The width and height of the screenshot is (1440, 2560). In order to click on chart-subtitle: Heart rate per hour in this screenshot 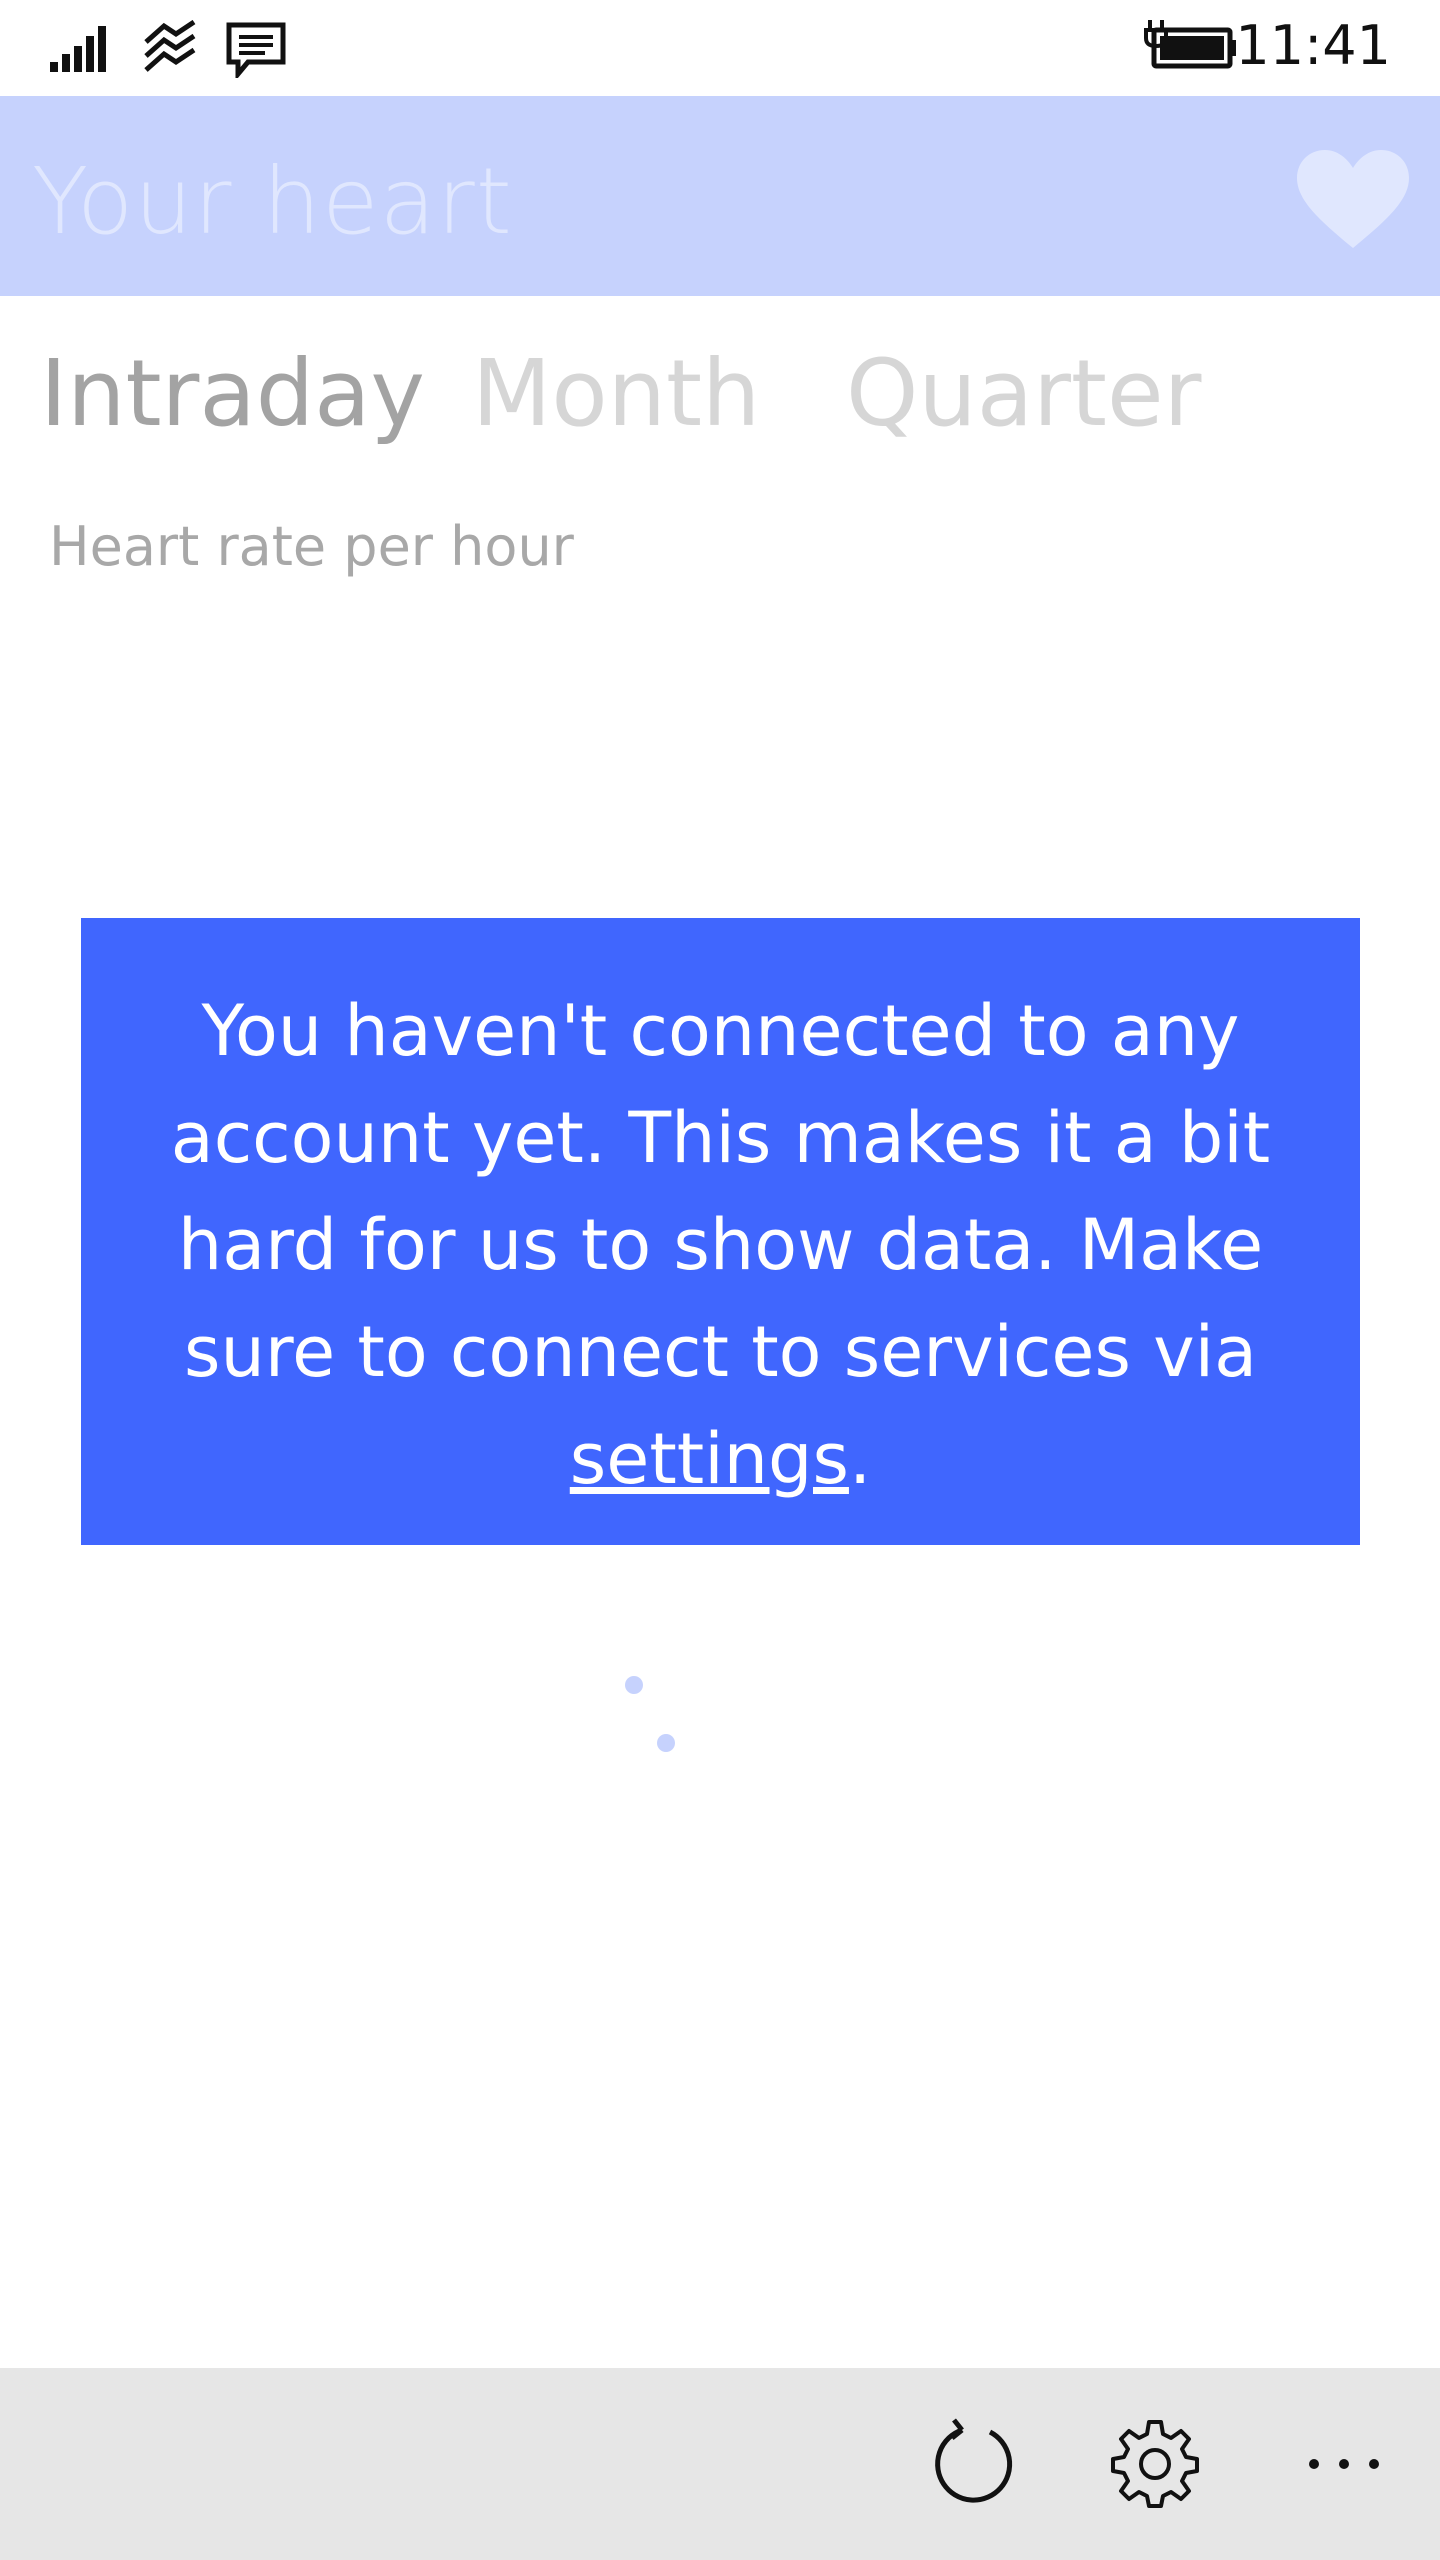, I will do `click(311, 546)`.